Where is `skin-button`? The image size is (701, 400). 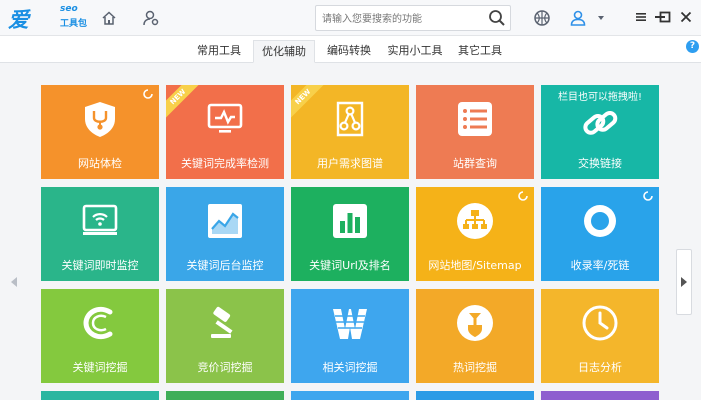 skin-button is located at coordinates (151, 18).